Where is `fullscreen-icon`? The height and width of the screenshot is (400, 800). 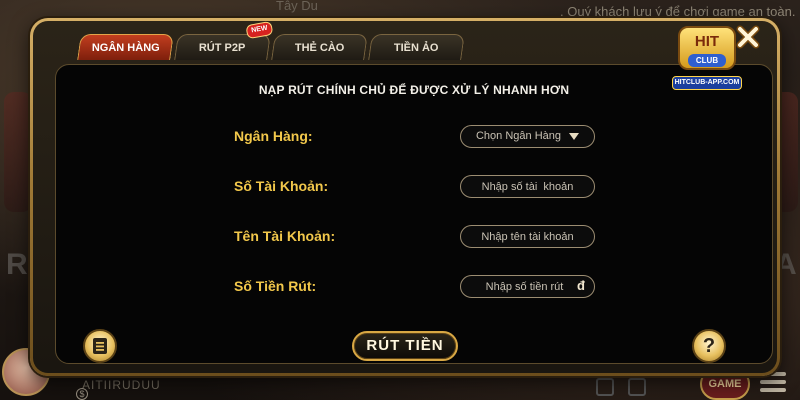 fullscreen-icon is located at coordinates (605, 387).